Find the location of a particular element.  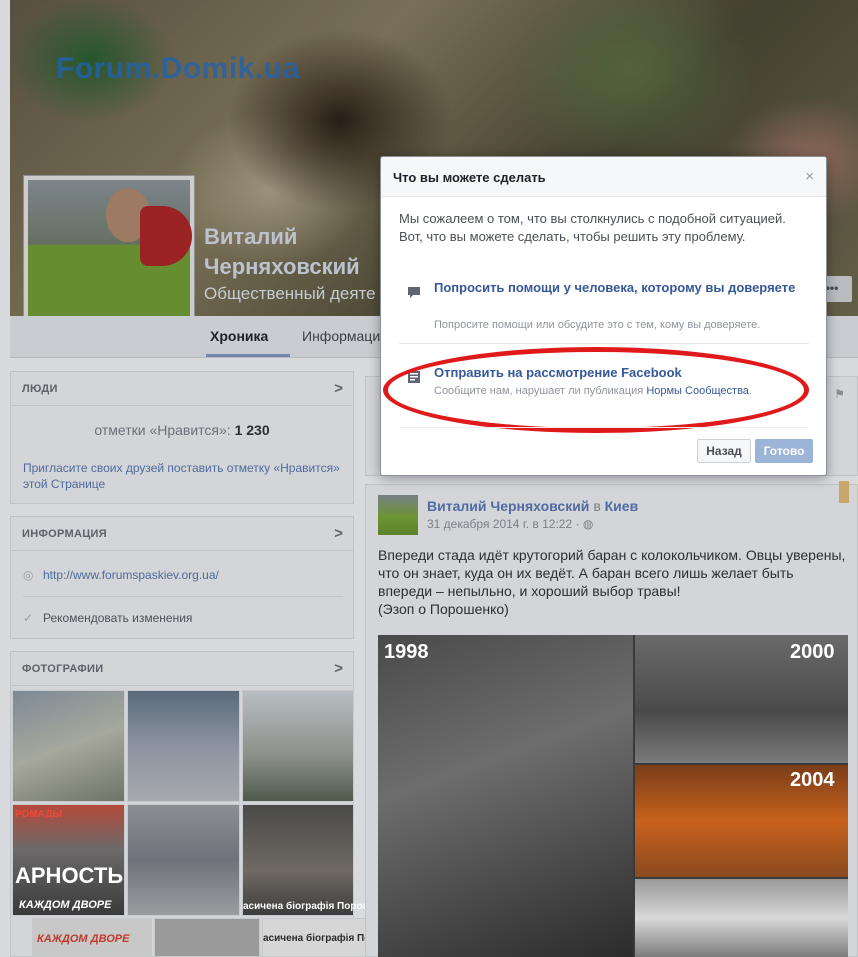

post-author-line: Виталий Черняховский в Киев is located at coordinates (532, 506).